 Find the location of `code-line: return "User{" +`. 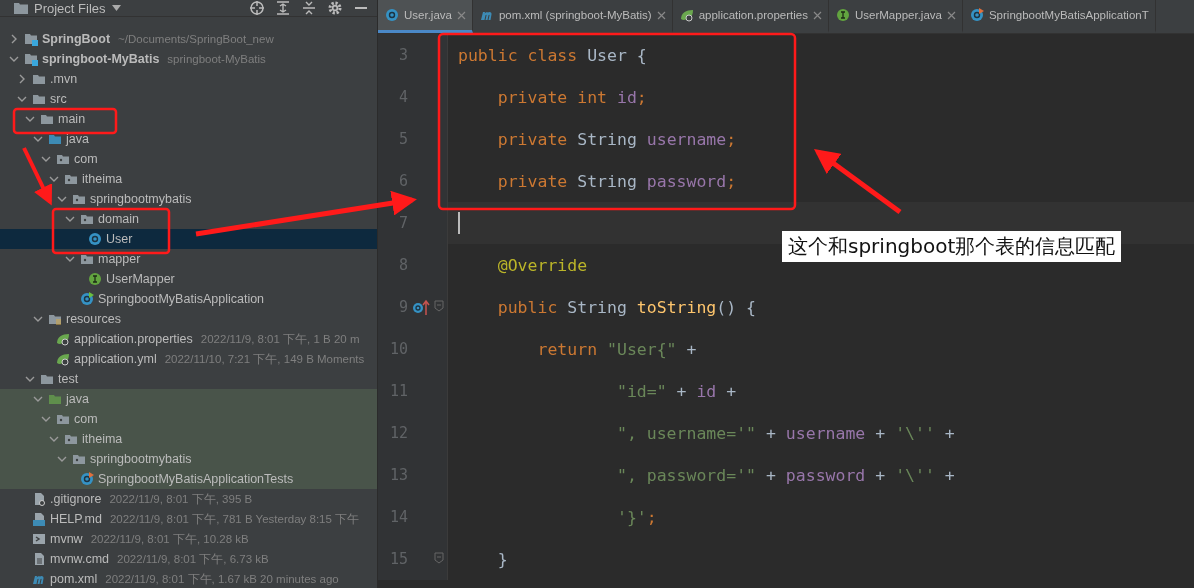

code-line: return "User{" + is located at coordinates (616, 349).